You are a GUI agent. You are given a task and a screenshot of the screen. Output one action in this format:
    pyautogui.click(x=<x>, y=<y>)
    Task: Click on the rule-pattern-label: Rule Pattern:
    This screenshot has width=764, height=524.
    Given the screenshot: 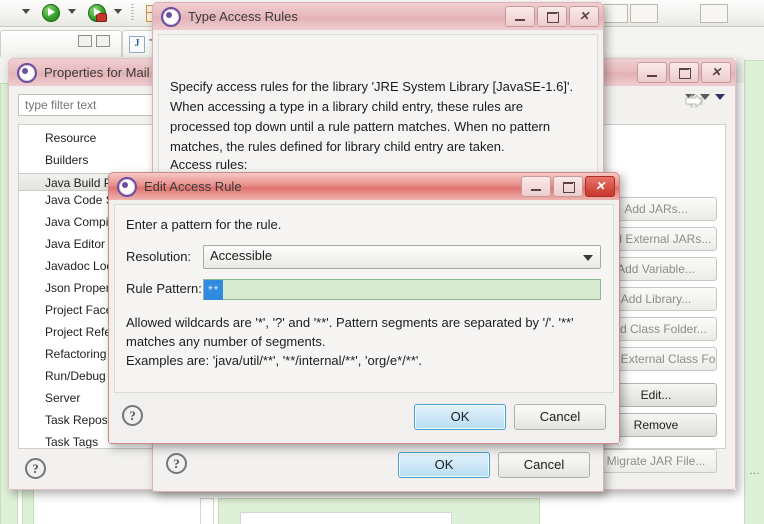 What is the action you would take?
    pyautogui.click(x=164, y=288)
    